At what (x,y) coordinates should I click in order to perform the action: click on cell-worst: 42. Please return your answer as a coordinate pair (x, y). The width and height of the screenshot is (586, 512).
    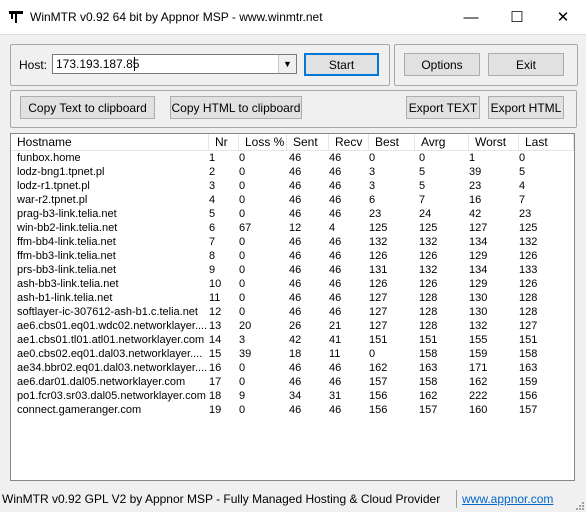
    Looking at the image, I should click on (475, 214).